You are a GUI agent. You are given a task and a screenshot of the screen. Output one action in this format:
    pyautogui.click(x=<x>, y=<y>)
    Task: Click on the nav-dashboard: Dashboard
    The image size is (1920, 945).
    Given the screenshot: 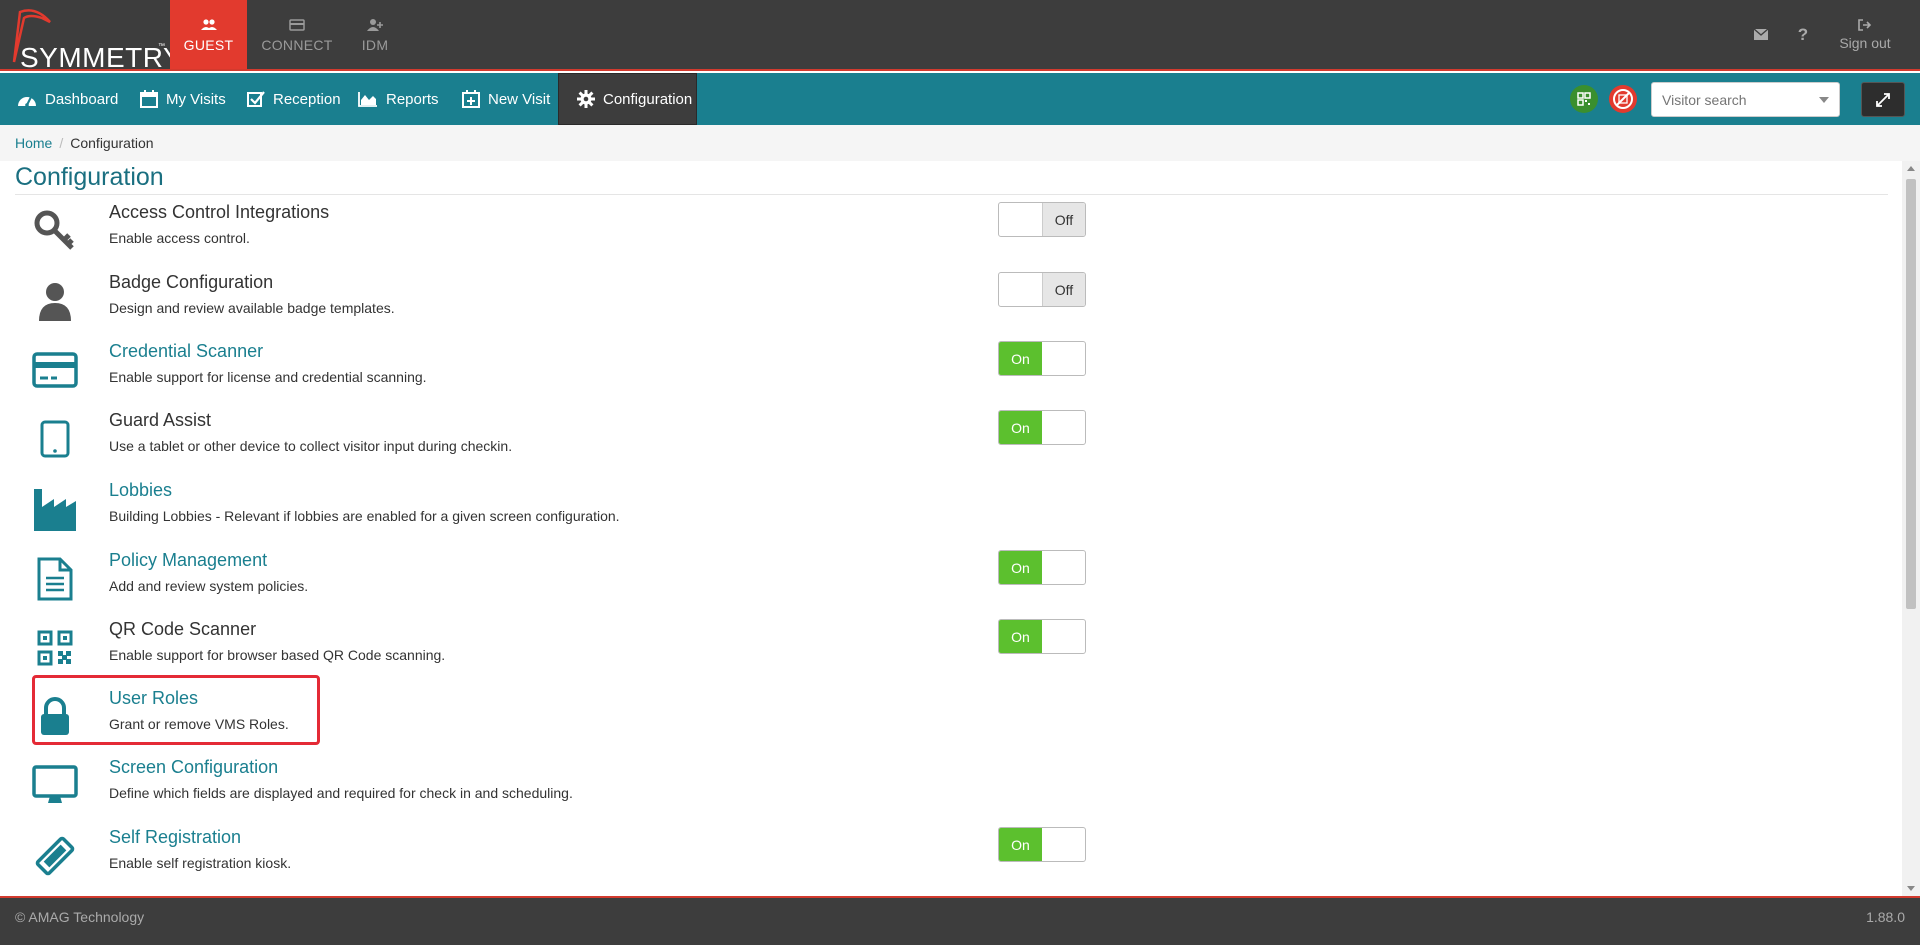 What is the action you would take?
    pyautogui.click(x=67, y=99)
    